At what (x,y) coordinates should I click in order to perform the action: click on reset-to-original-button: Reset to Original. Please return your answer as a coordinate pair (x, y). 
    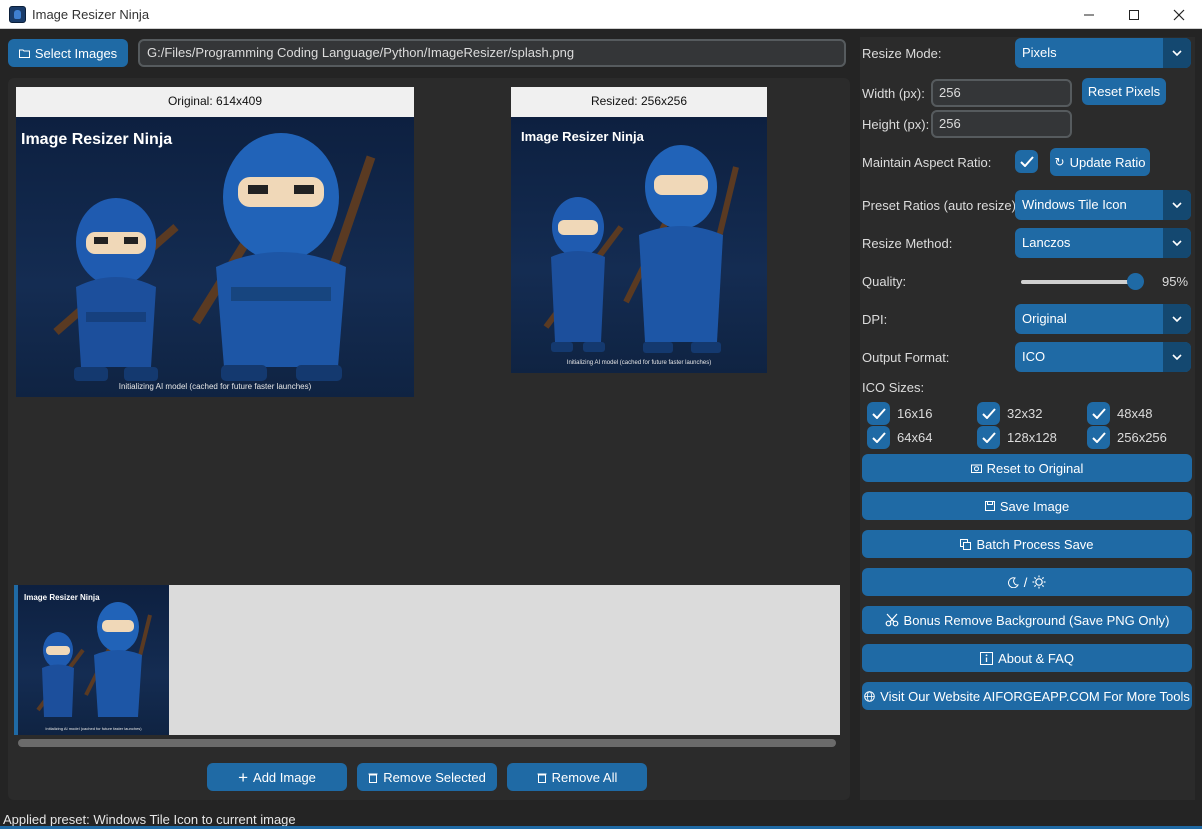
    Looking at the image, I should click on (1027, 468).